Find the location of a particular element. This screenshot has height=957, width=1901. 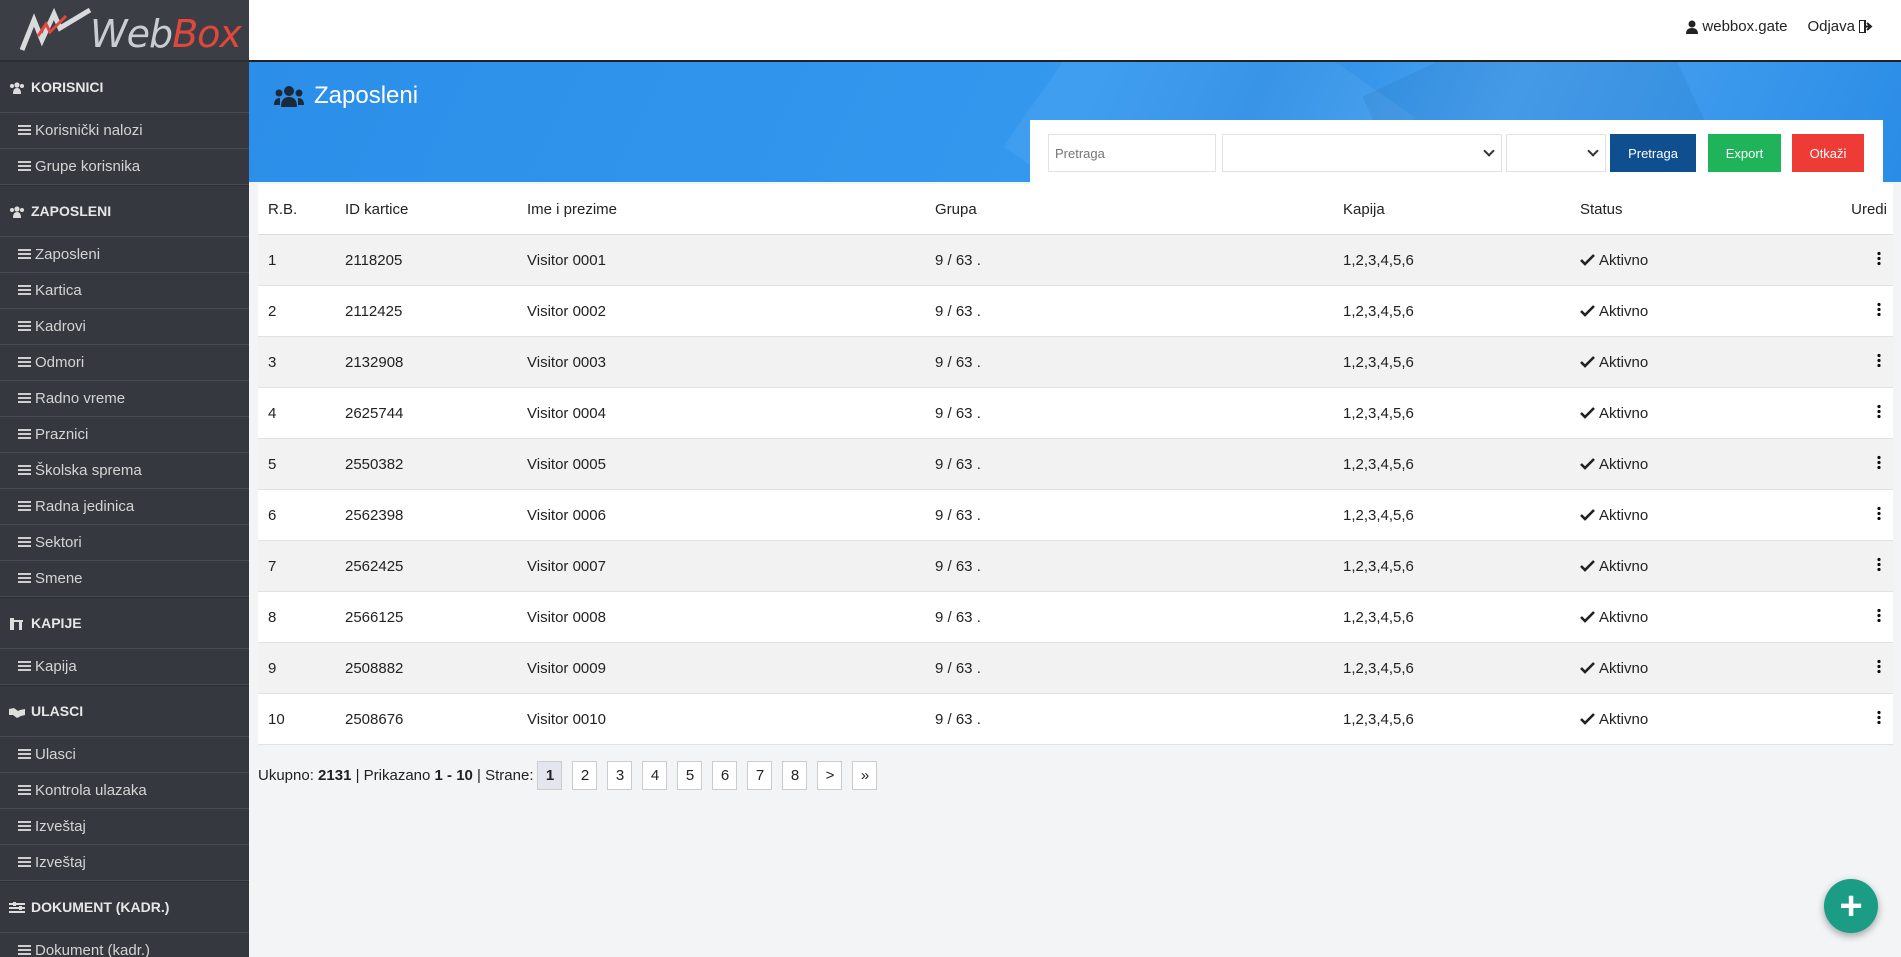

page-button: 8 is located at coordinates (795, 775).